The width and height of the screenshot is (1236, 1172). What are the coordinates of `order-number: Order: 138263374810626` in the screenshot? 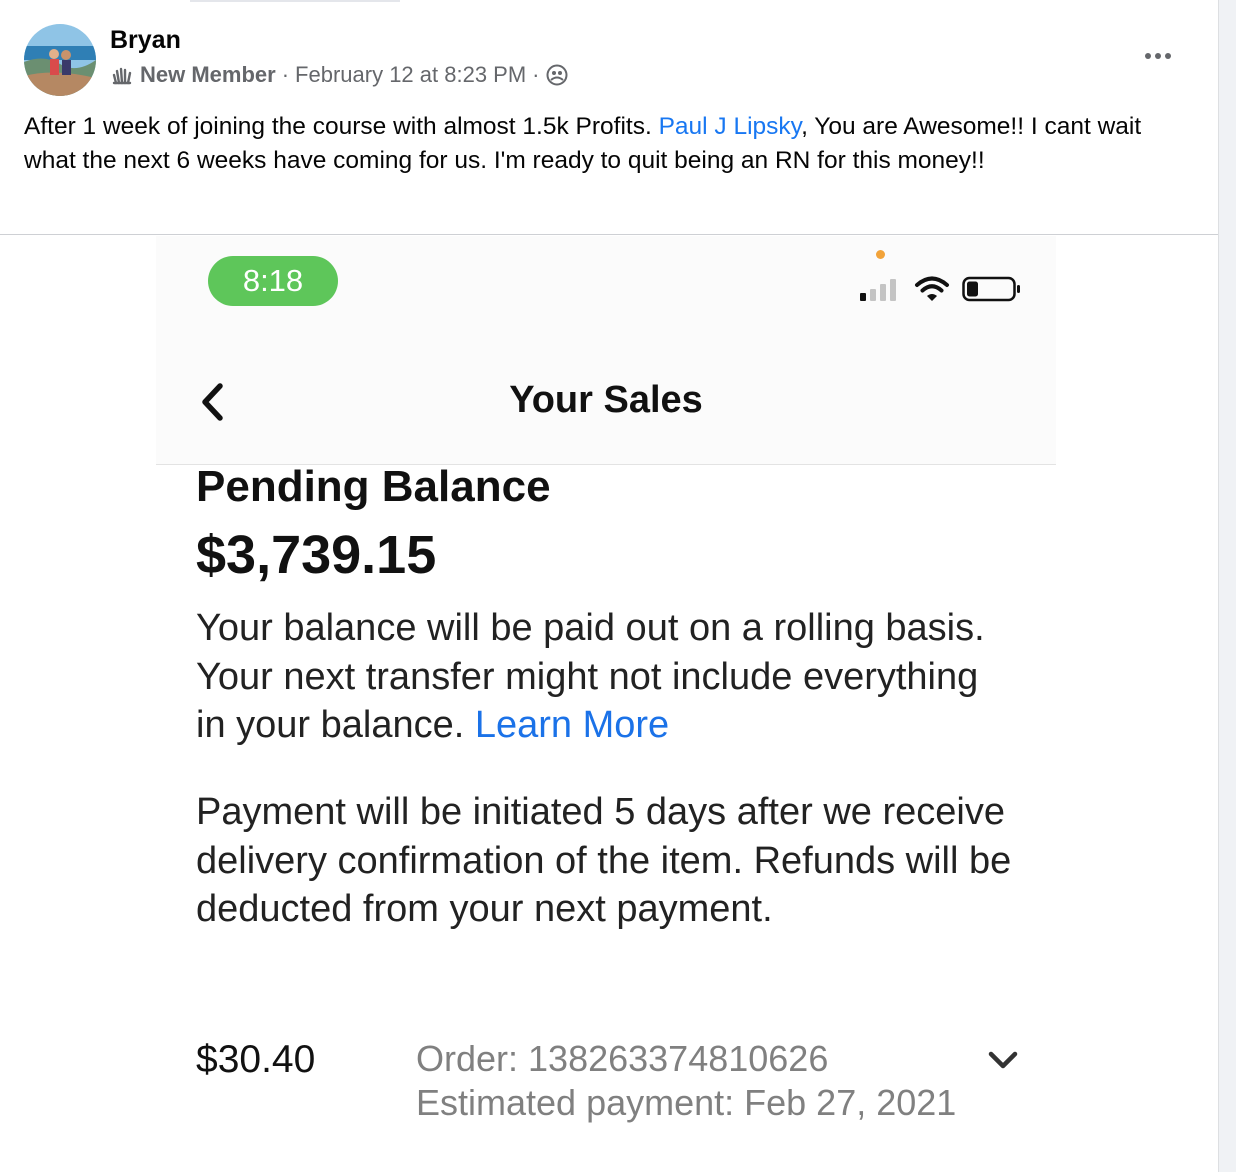 It's located at (622, 1058).